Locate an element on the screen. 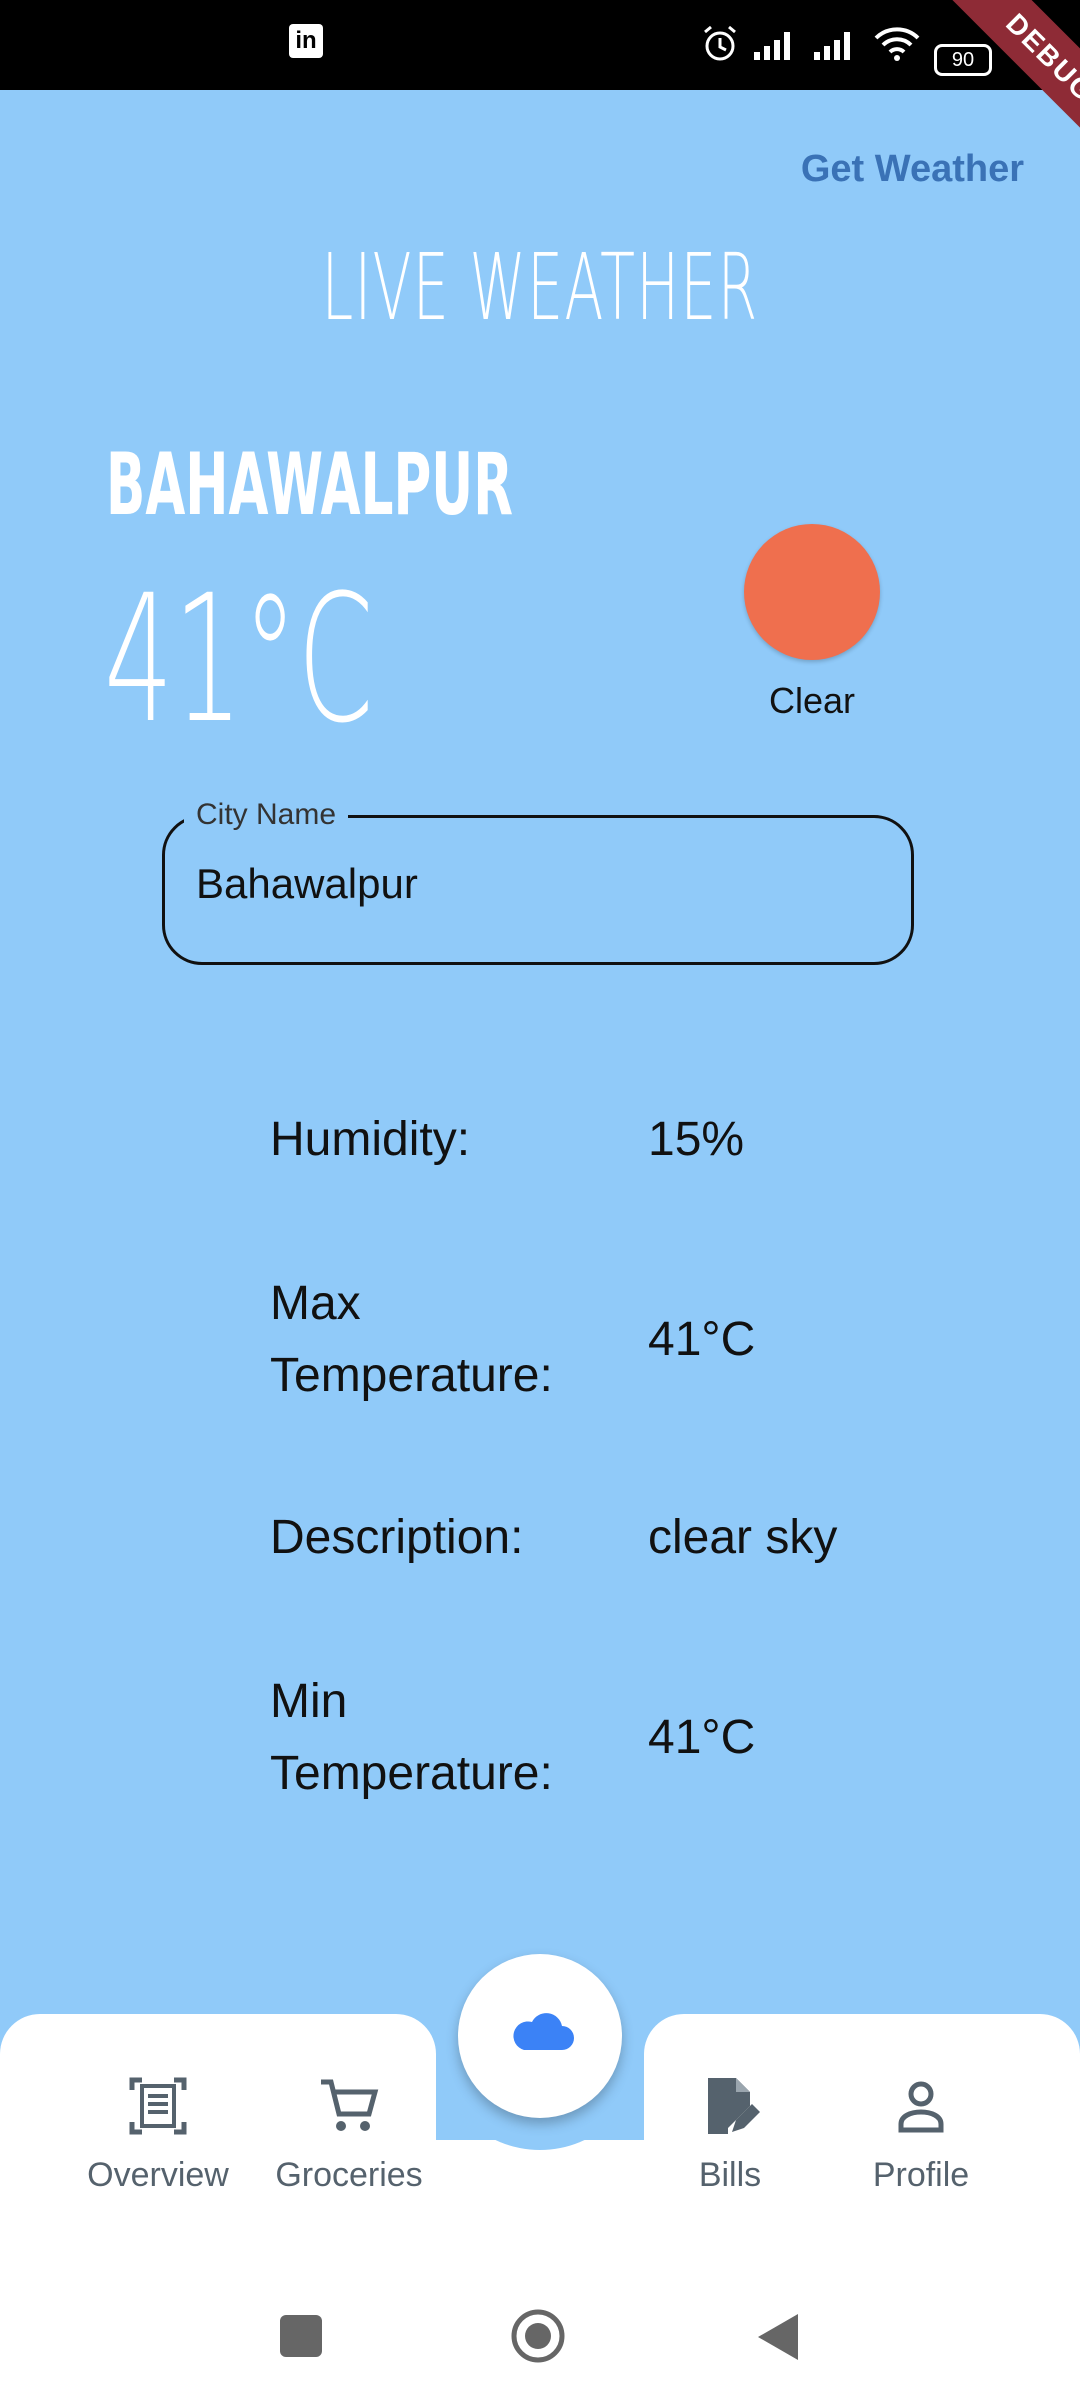 This screenshot has height=2400, width=1080. cart-icon is located at coordinates (350, 2105).